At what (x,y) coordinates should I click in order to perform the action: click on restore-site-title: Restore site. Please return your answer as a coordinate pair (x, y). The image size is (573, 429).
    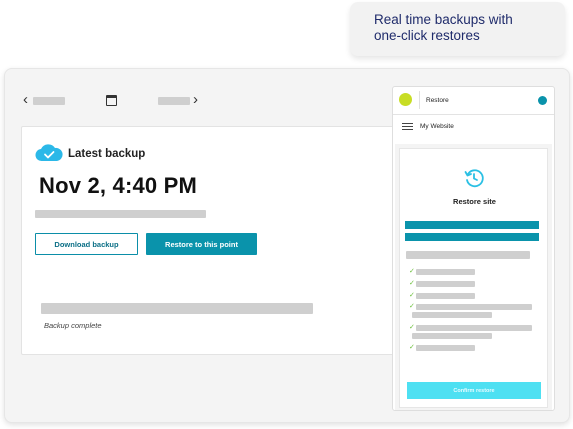
    Looking at the image, I should click on (474, 201).